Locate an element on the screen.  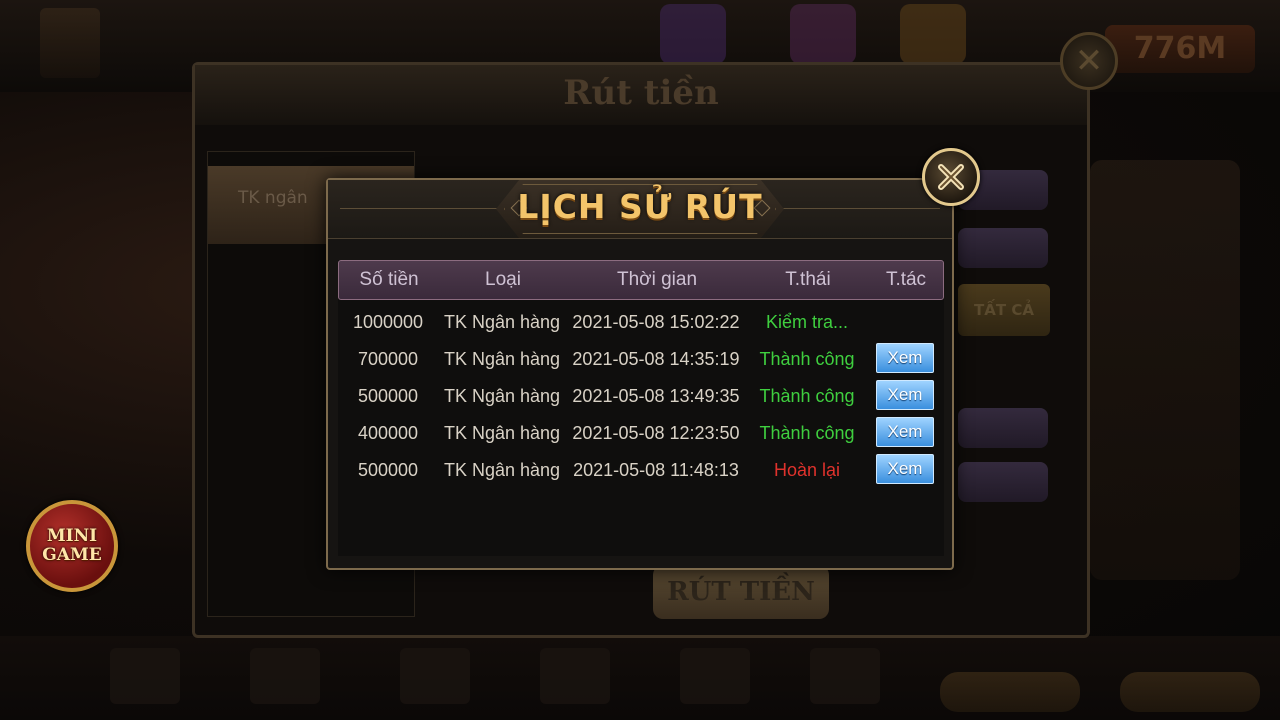
avatar is located at coordinates (70, 43).